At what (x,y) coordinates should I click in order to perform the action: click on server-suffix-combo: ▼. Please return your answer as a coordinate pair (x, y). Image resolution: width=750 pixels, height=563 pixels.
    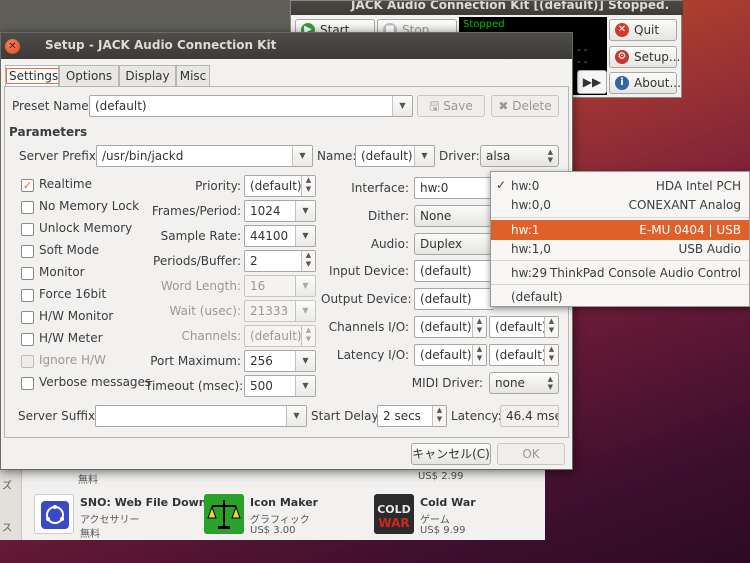
    Looking at the image, I should click on (201, 416).